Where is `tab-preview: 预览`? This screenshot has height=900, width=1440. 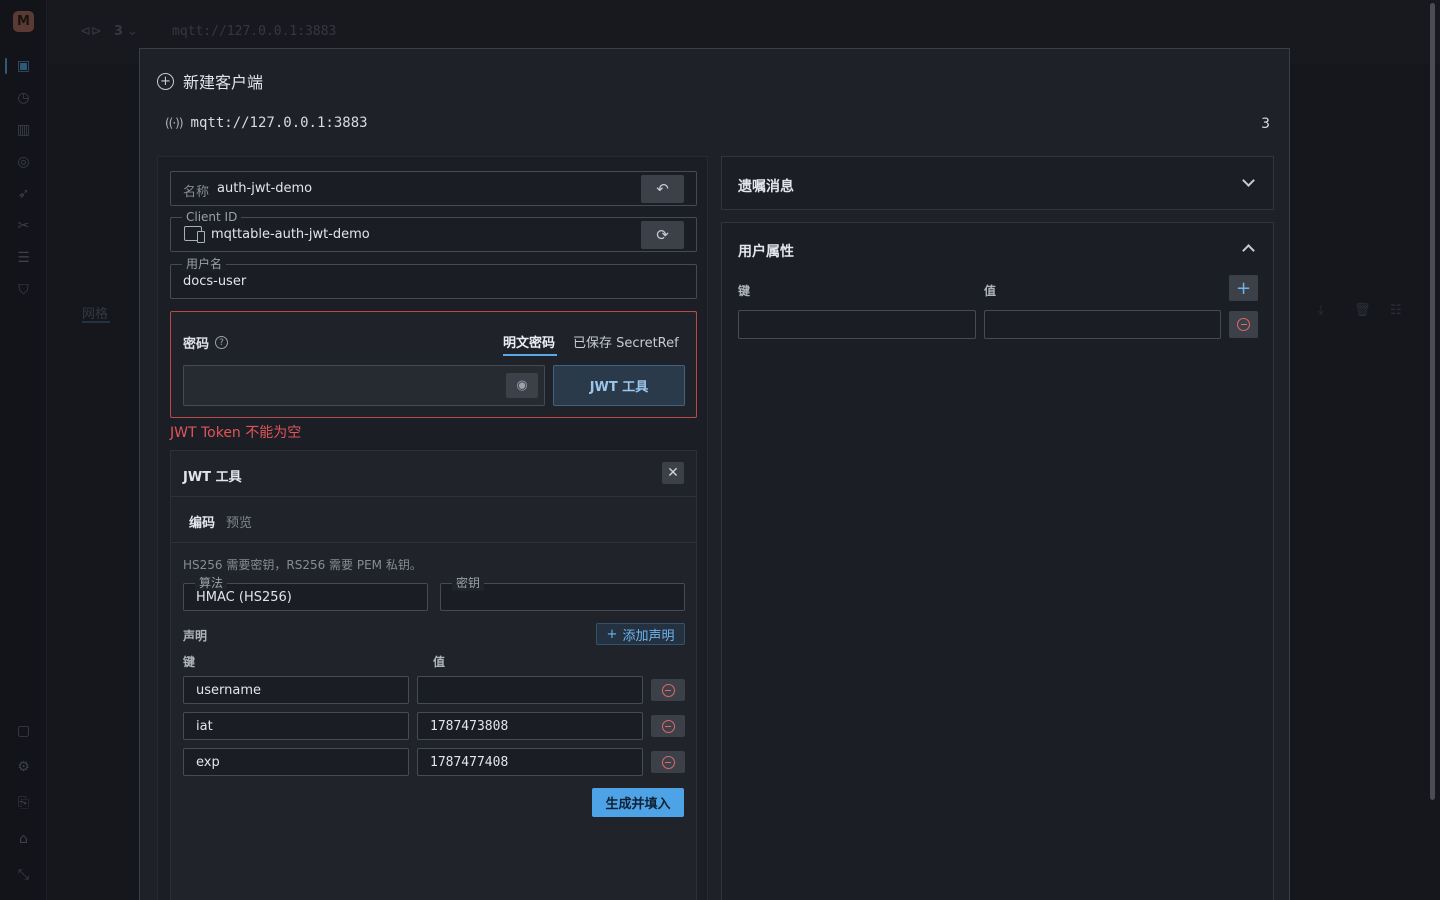
tab-preview: 预览 is located at coordinates (239, 521).